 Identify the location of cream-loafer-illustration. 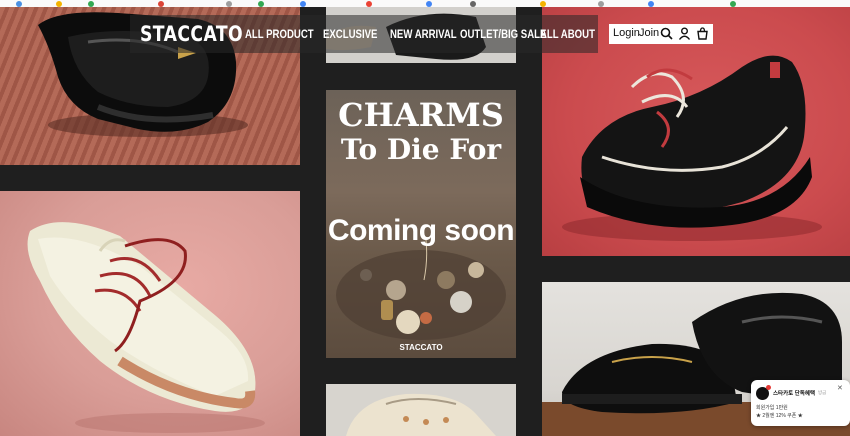
(421, 414).